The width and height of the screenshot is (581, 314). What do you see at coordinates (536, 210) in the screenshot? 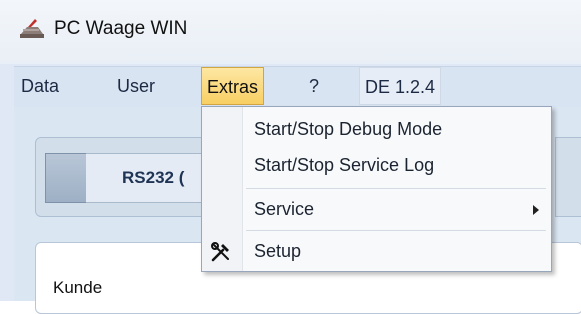
I see `submenu-arrow-icon` at bounding box center [536, 210].